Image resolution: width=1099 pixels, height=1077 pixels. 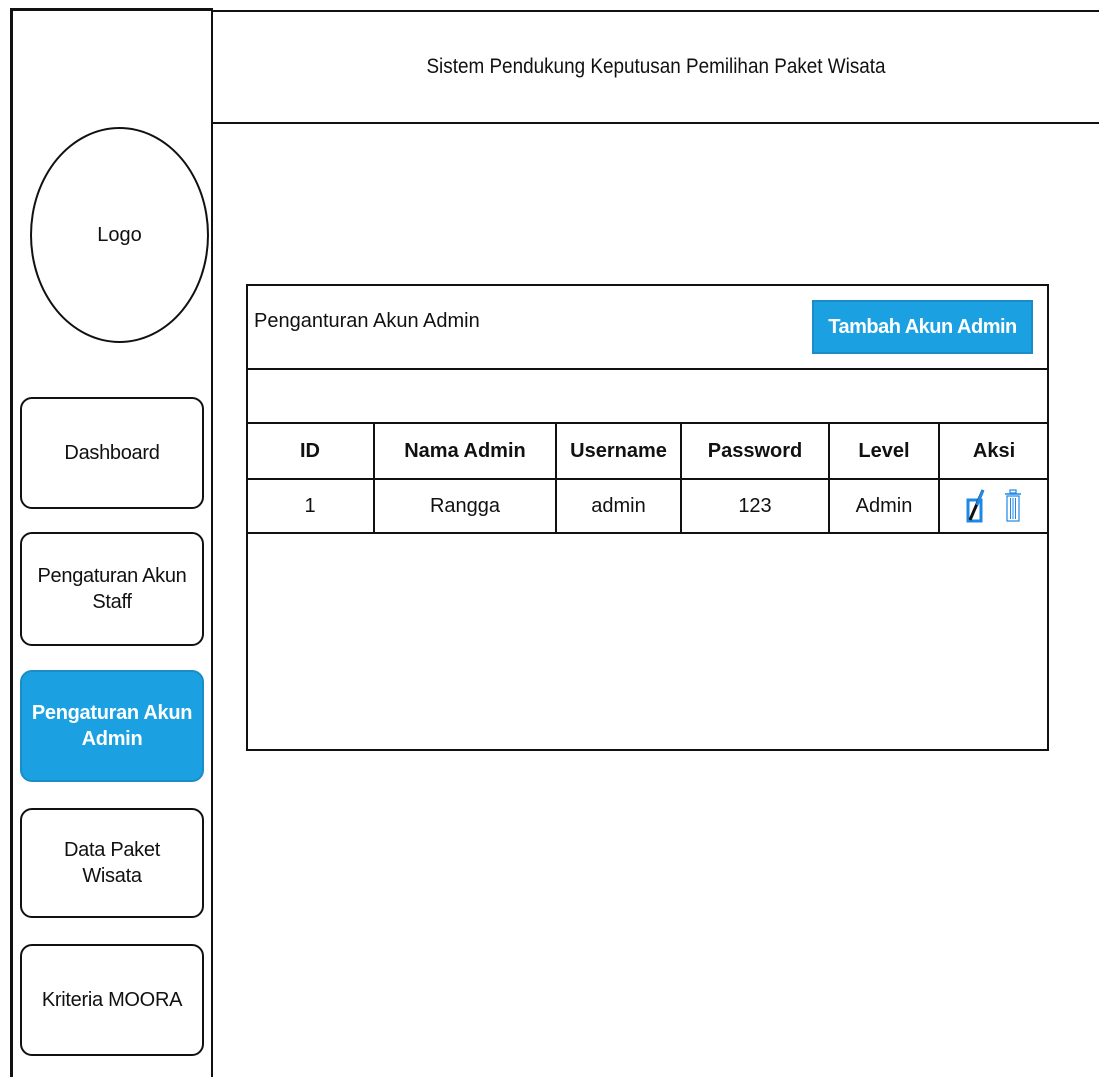 What do you see at coordinates (618, 451) in the screenshot?
I see `column-header-username: Username` at bounding box center [618, 451].